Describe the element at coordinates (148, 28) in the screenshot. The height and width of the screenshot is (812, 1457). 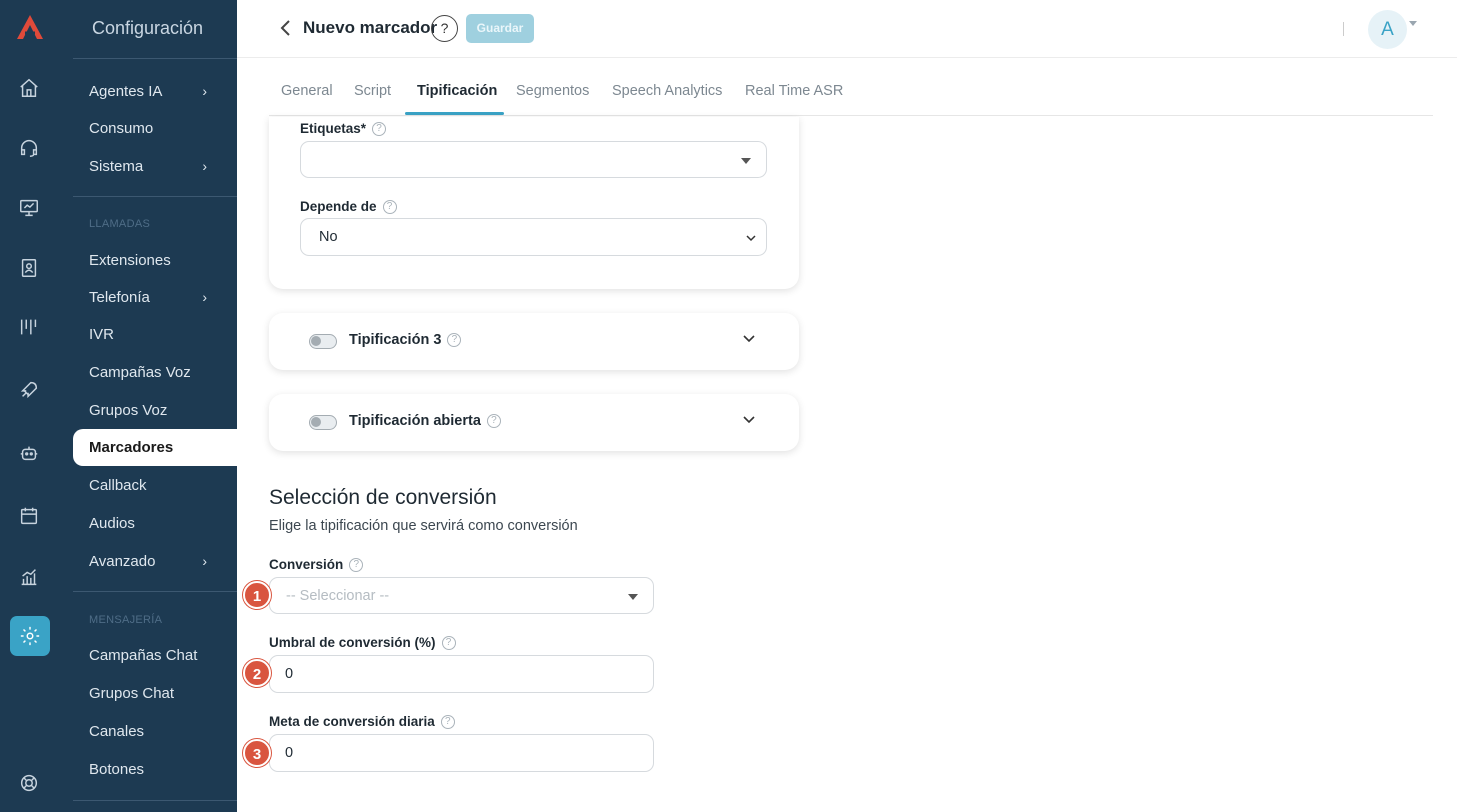
I see `nav-title: Configuración` at that location.